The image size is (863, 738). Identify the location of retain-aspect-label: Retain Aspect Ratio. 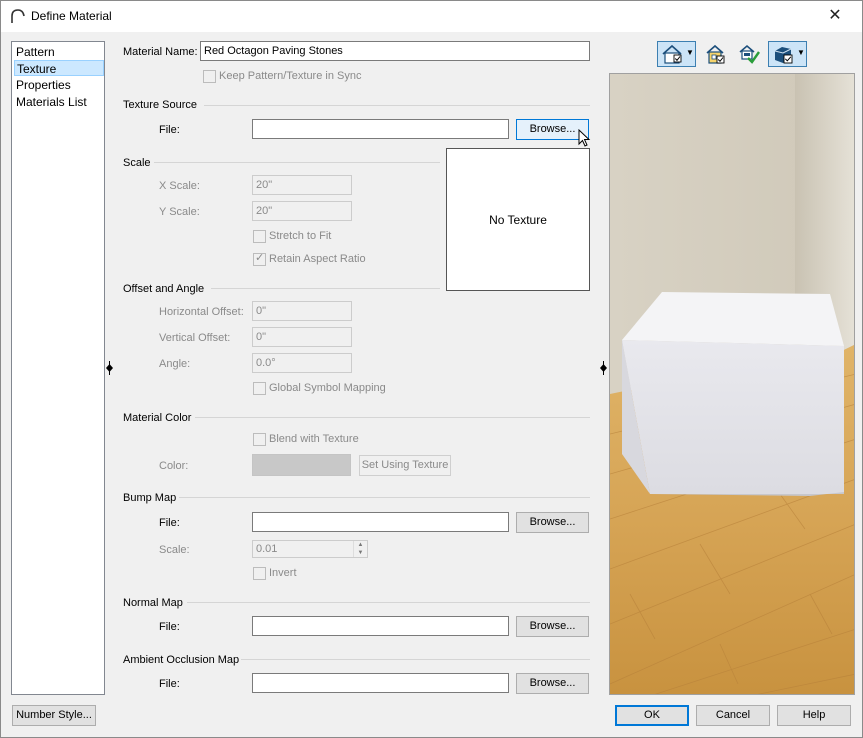
(317, 259).